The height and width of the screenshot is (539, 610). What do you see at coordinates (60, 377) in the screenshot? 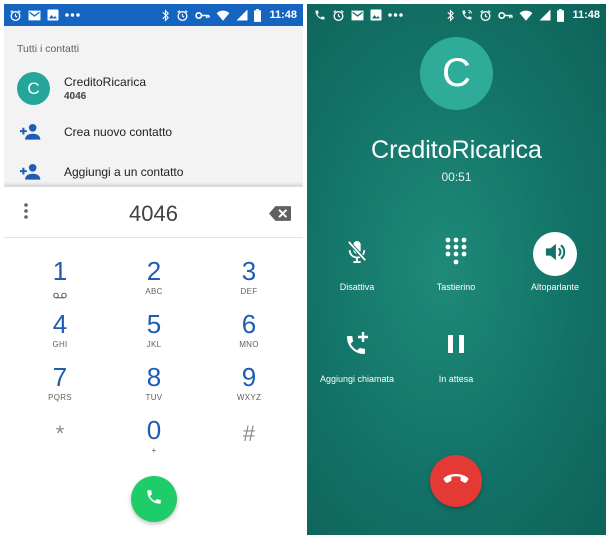
I see `key-digit: 7` at bounding box center [60, 377].